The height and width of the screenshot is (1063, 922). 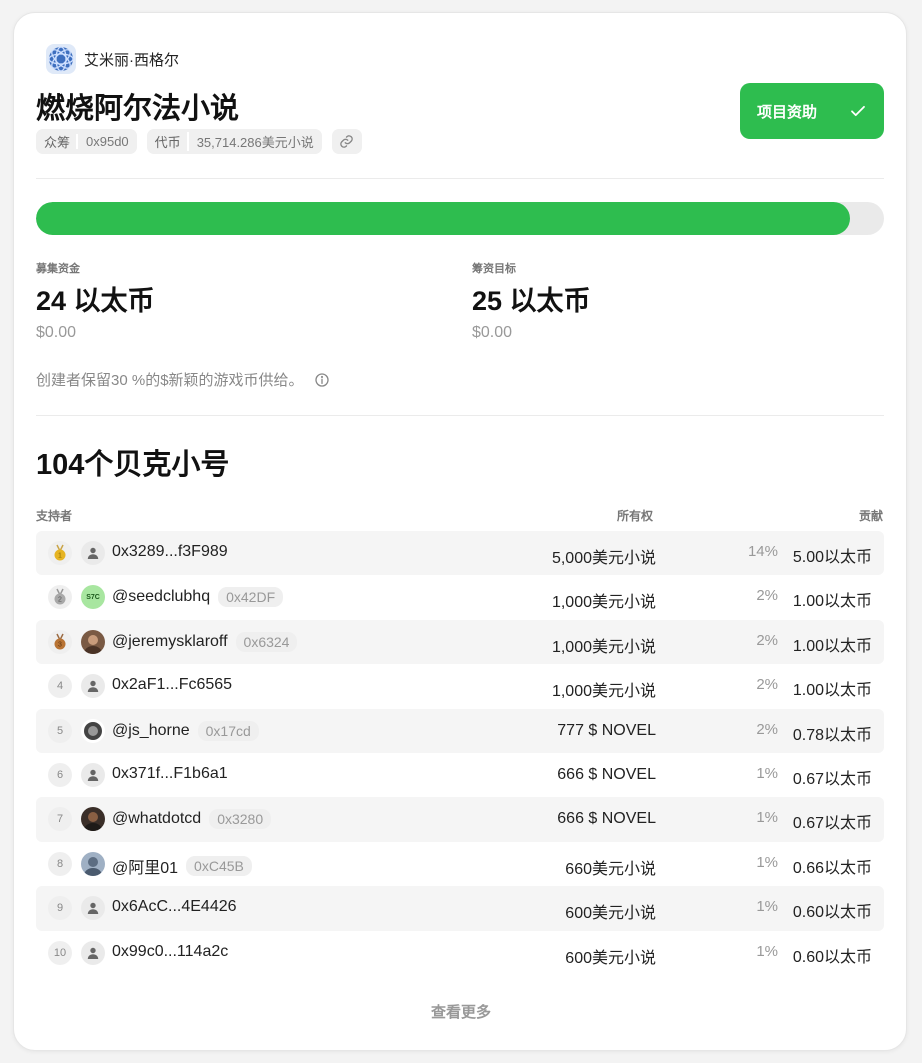 What do you see at coordinates (60, 686) in the screenshot?
I see `rank-number: 4` at bounding box center [60, 686].